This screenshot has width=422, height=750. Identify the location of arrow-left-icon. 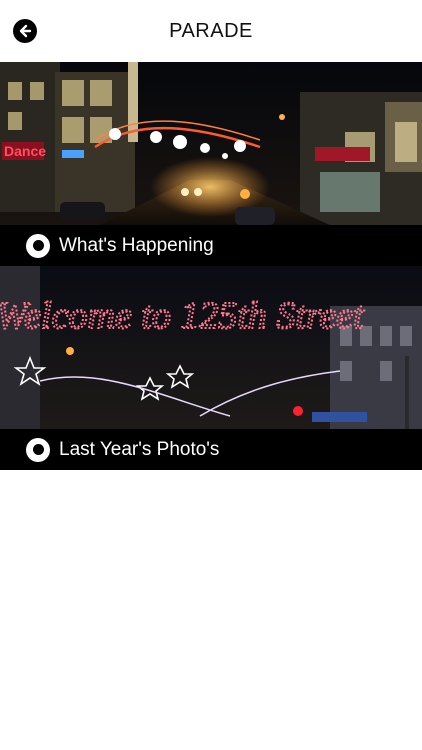
(25, 31).